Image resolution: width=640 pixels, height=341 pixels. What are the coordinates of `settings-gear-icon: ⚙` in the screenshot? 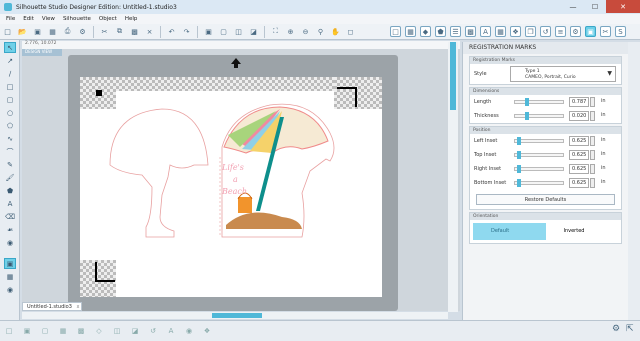 It's located at (616, 329).